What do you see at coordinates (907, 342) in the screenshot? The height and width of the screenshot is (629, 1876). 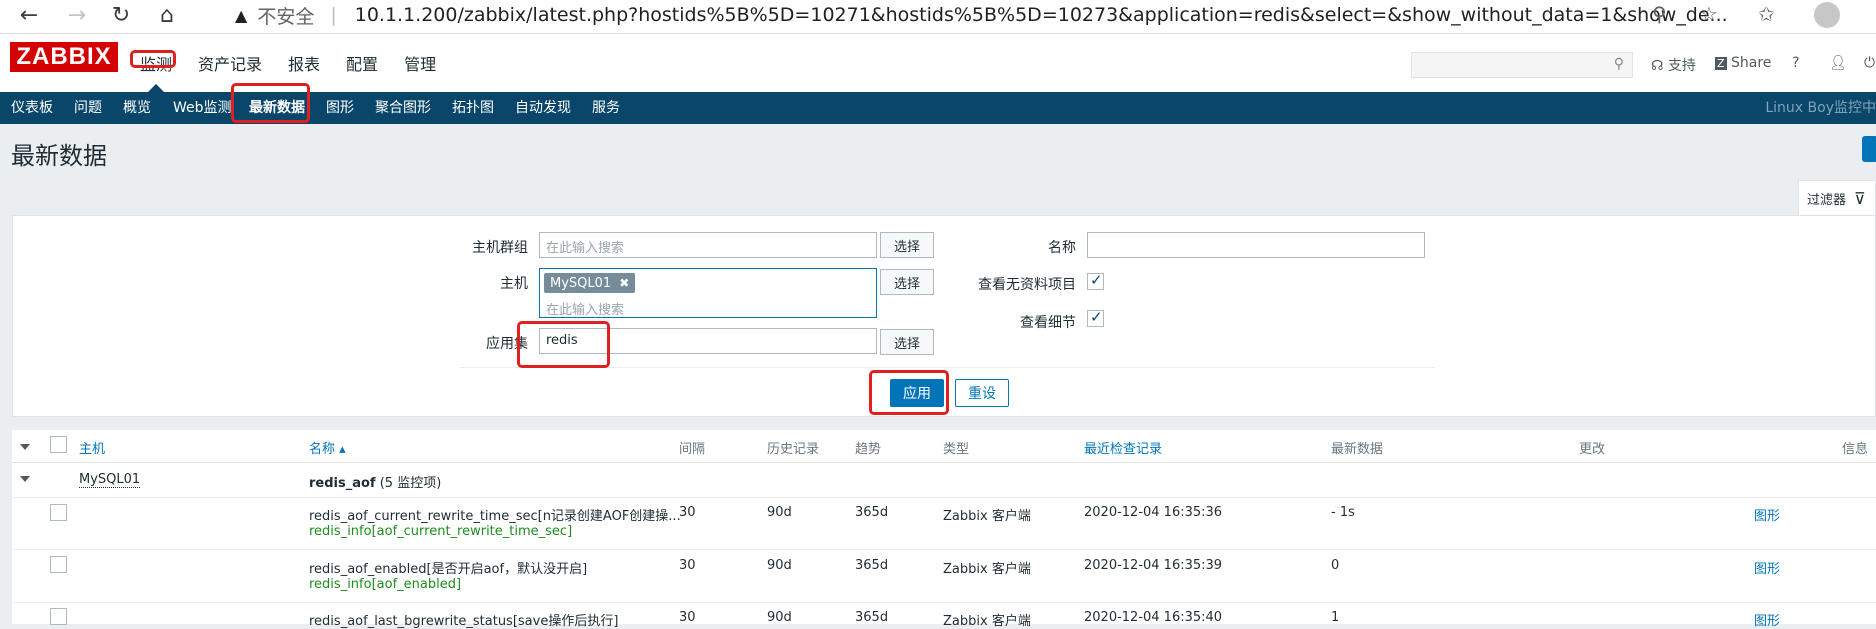 I see `application-select-button: 选择` at bounding box center [907, 342].